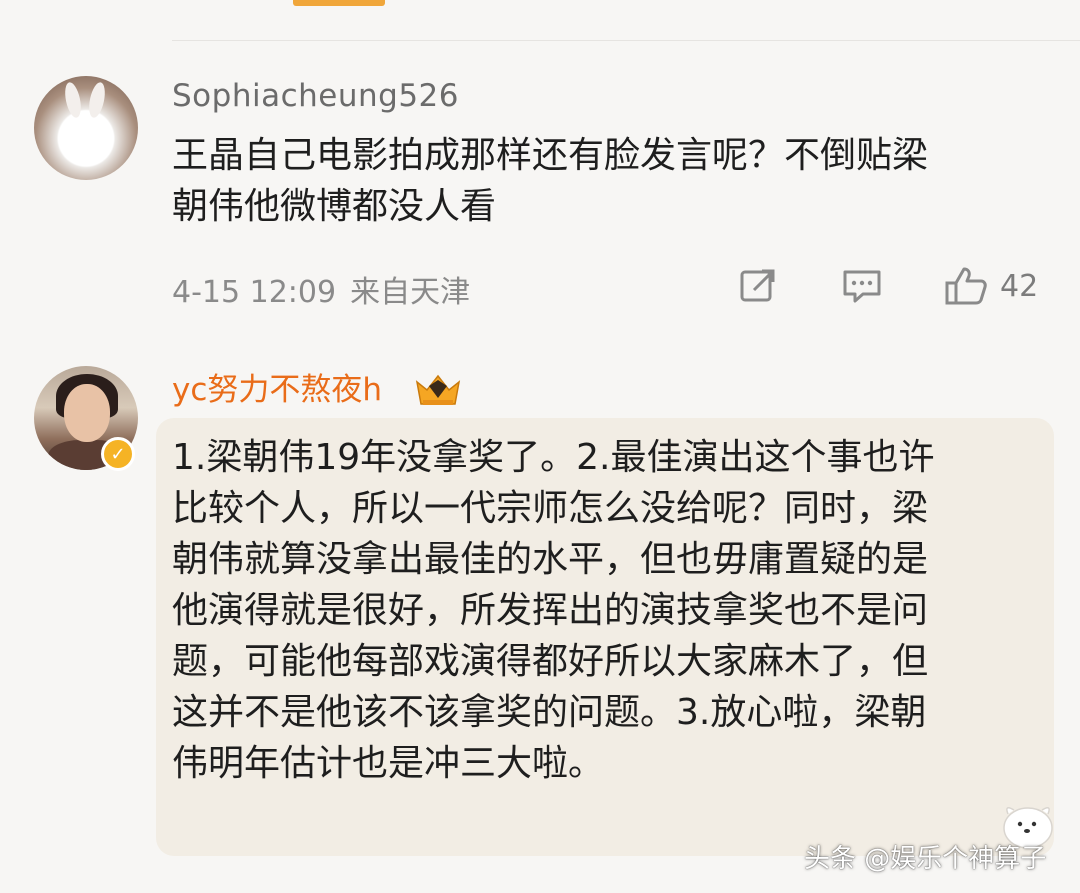 This screenshot has width=1080, height=893. What do you see at coordinates (1019, 286) in the screenshot?
I see `like-count: 42` at bounding box center [1019, 286].